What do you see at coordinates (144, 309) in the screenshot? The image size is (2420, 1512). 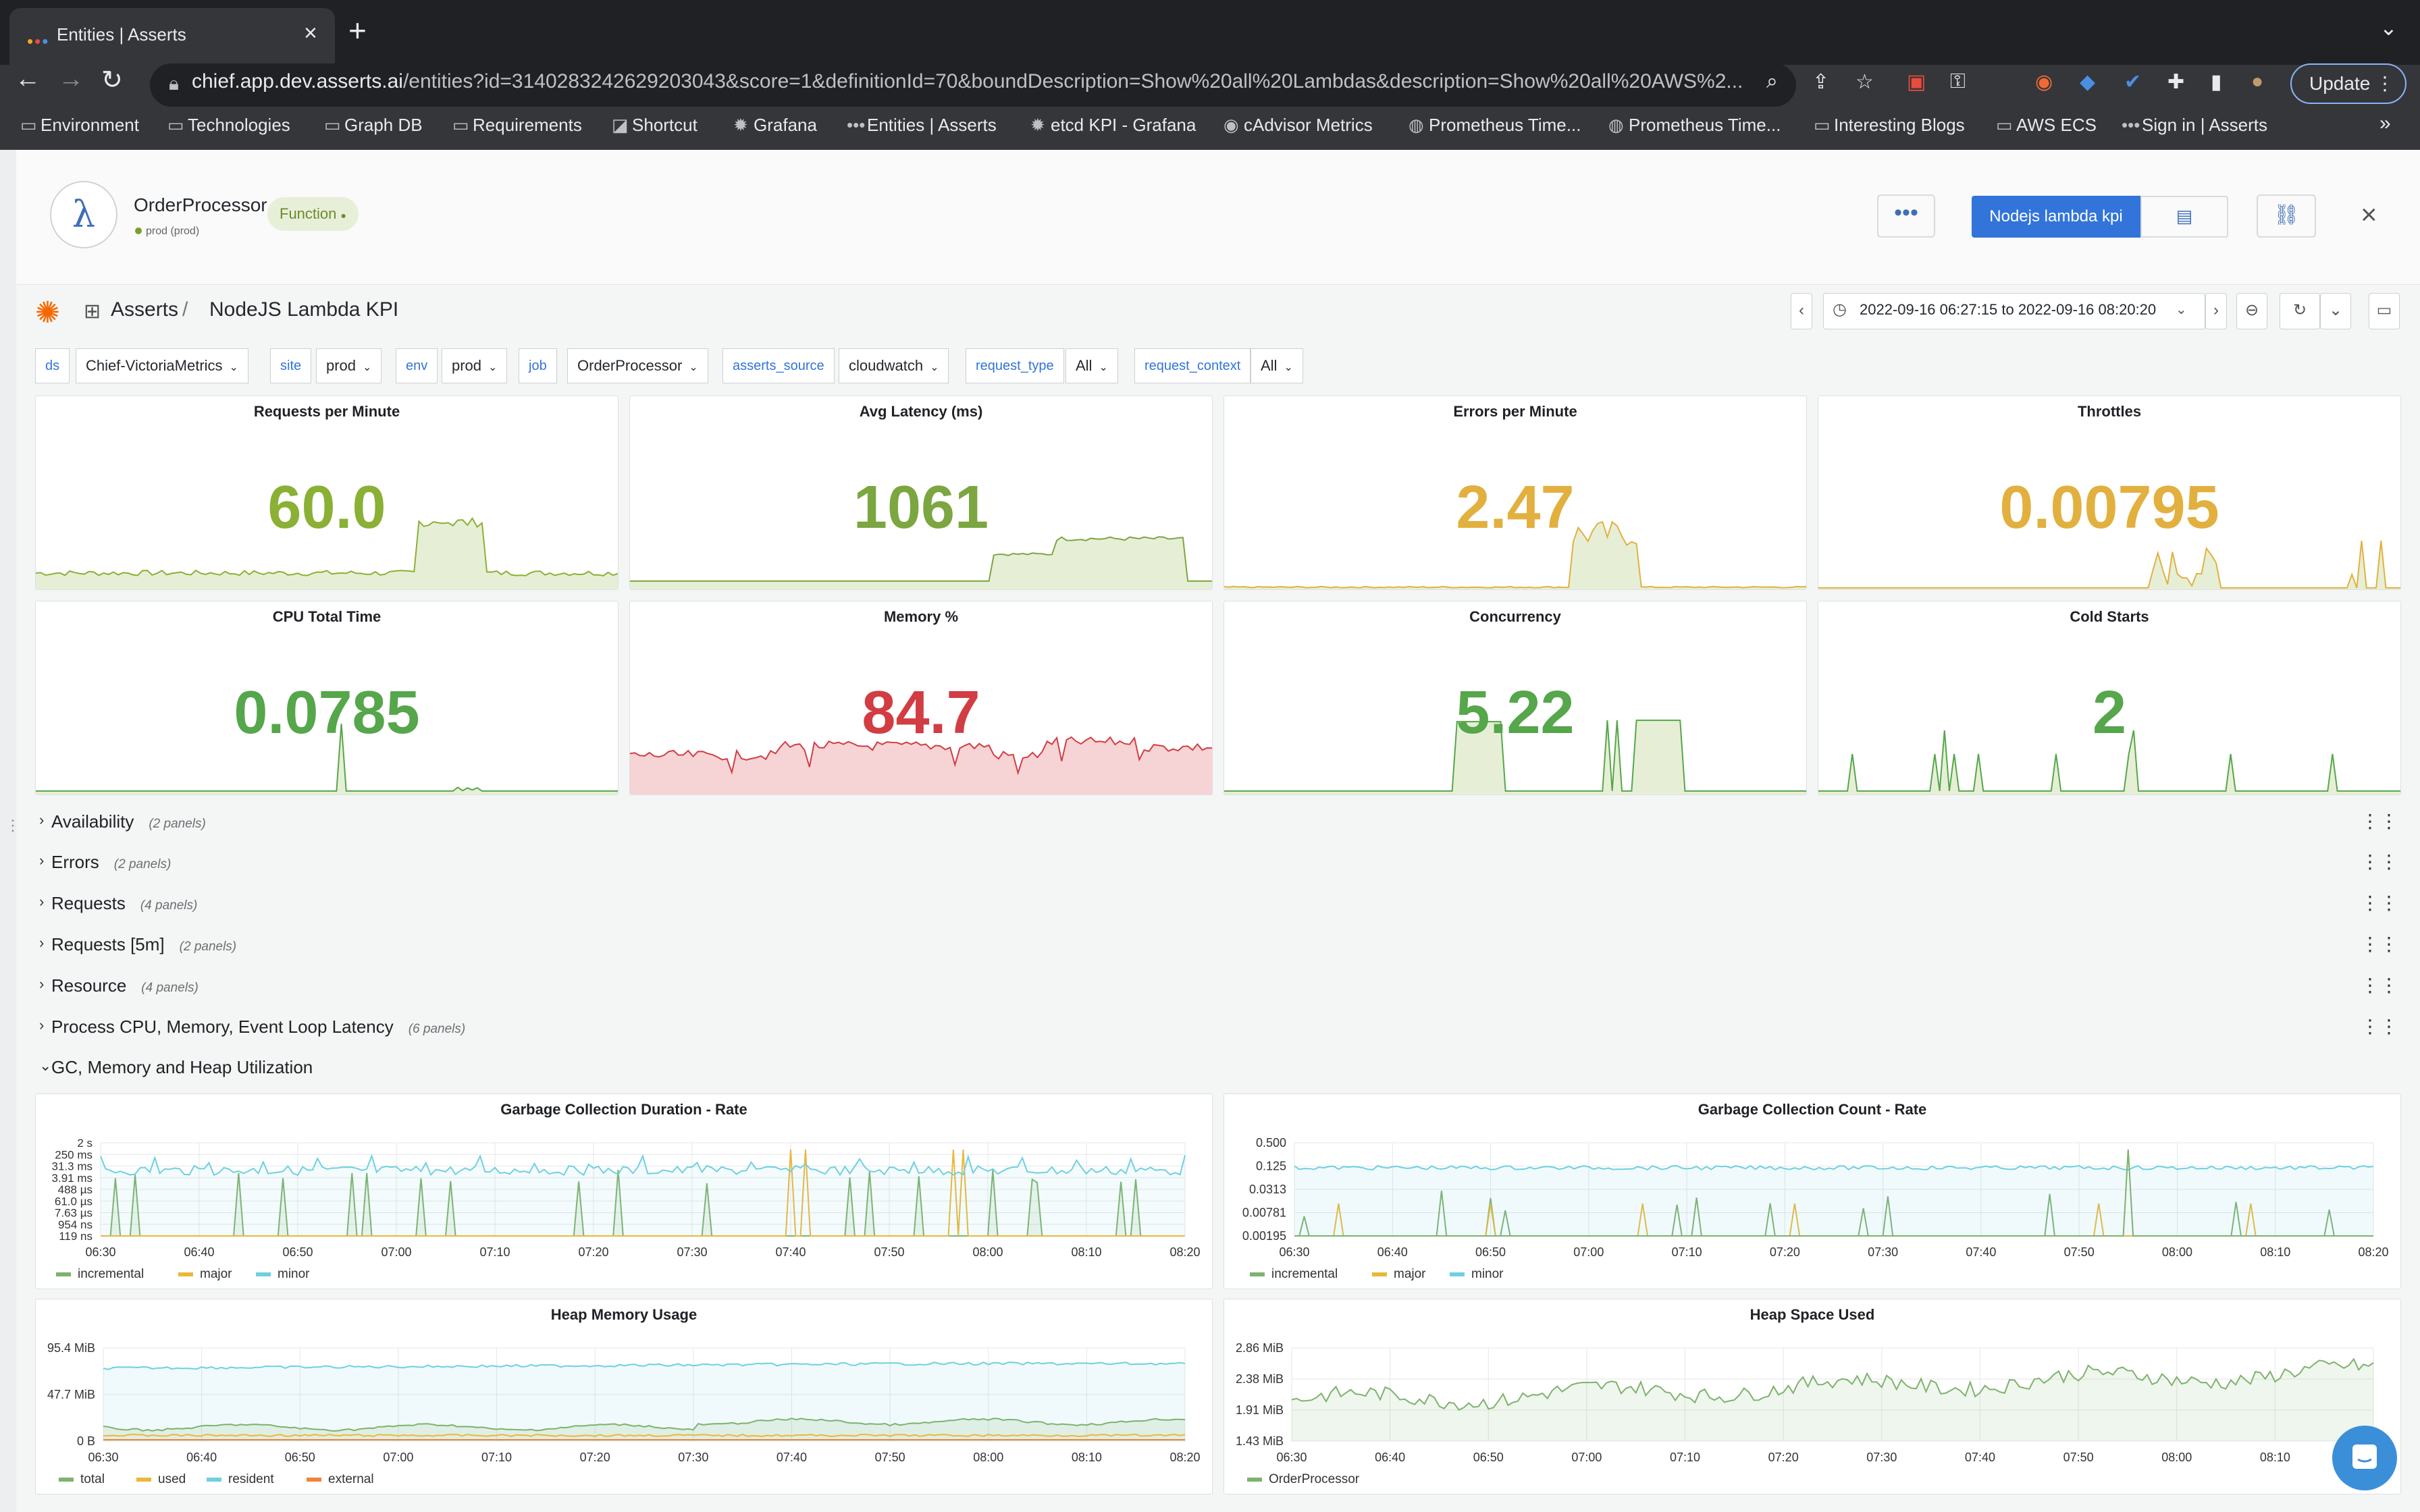 I see `breadcrumb-folder: Asserts` at bounding box center [144, 309].